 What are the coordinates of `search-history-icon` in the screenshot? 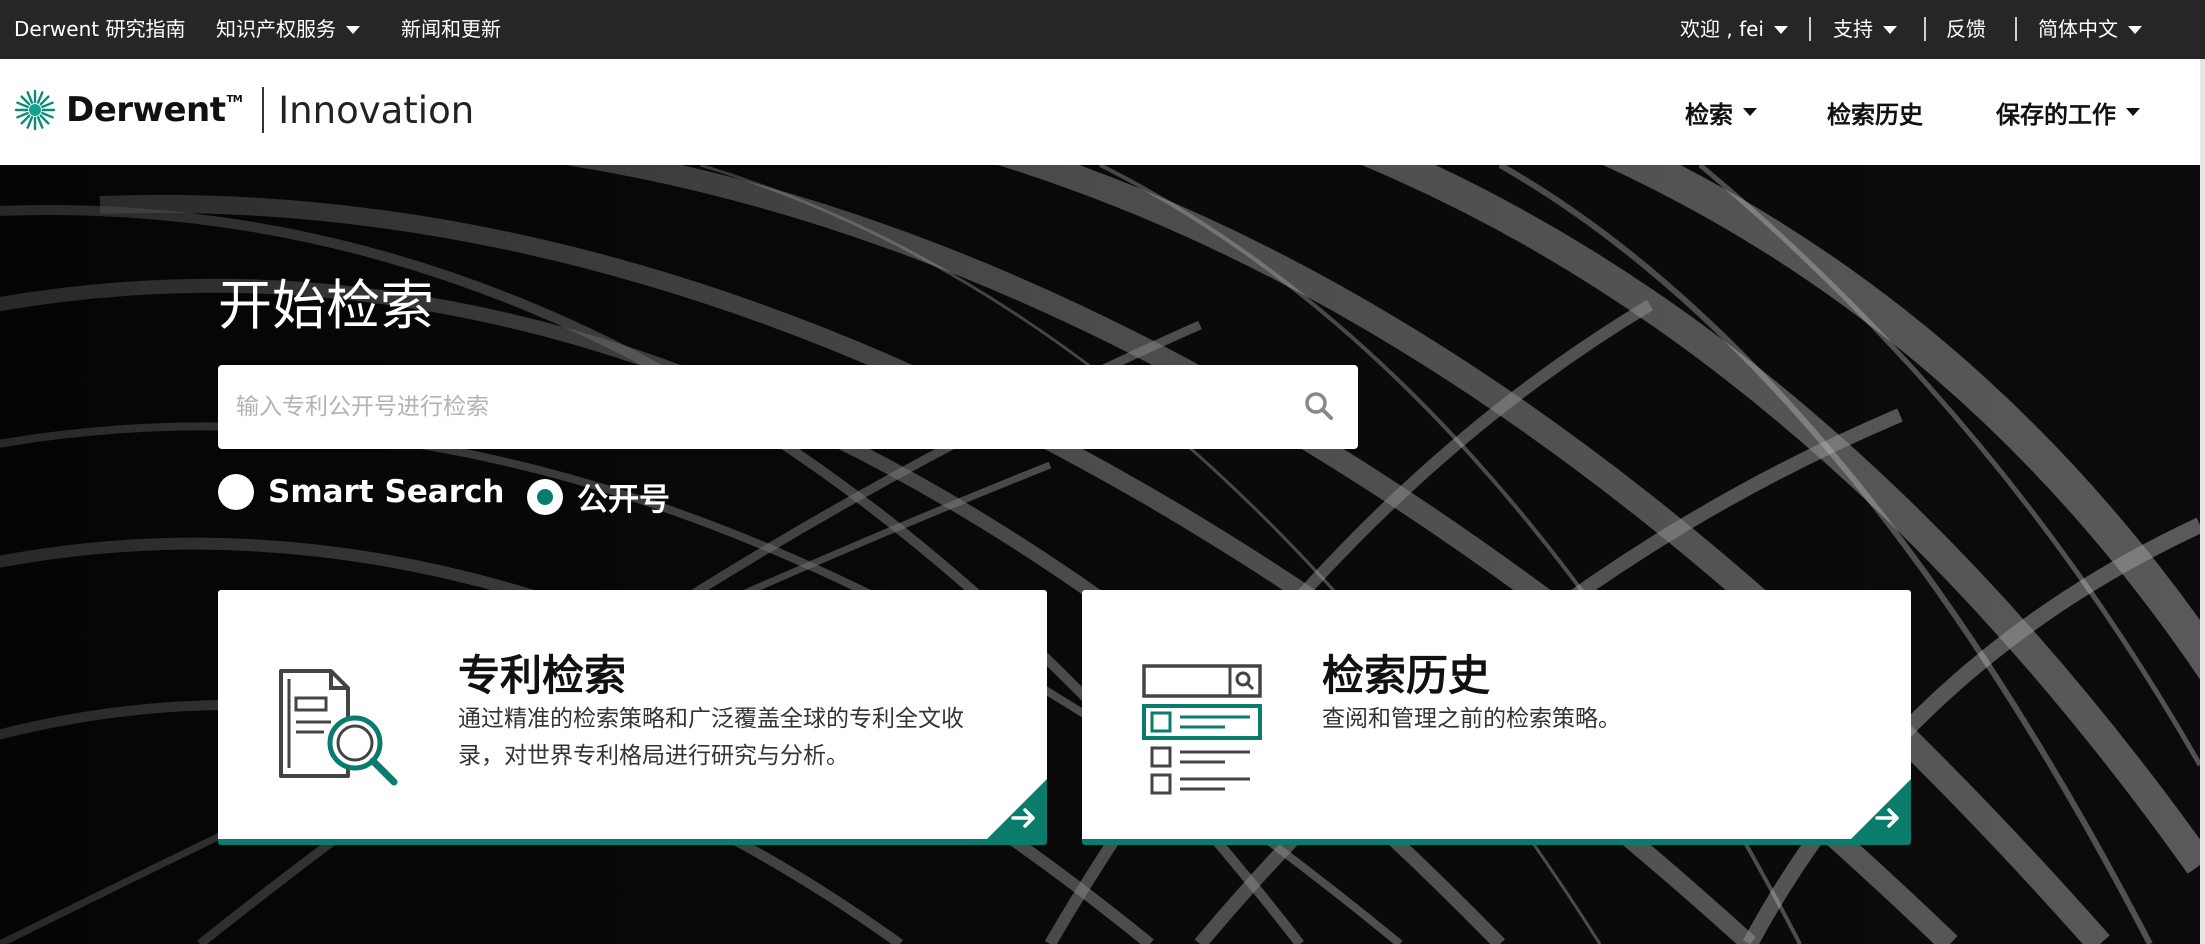 It's located at (1202, 729).